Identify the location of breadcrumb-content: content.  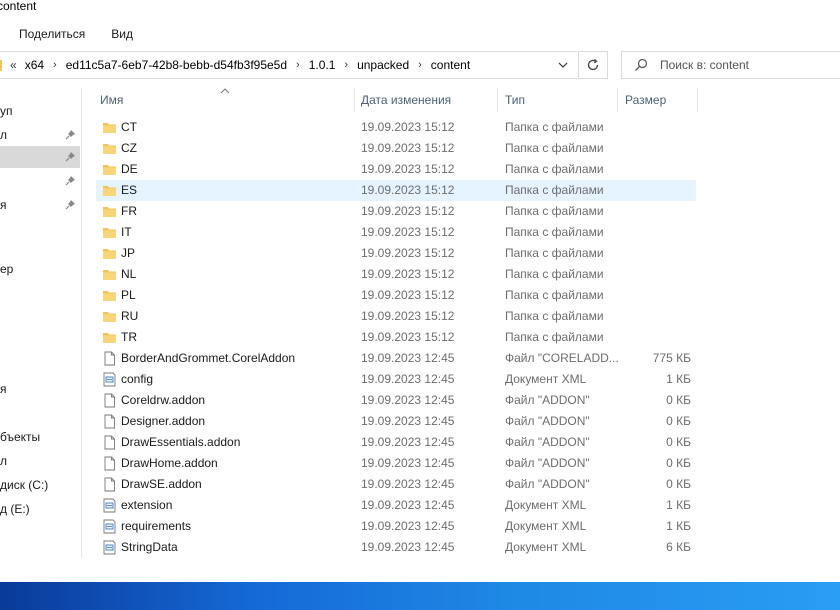
(450, 65).